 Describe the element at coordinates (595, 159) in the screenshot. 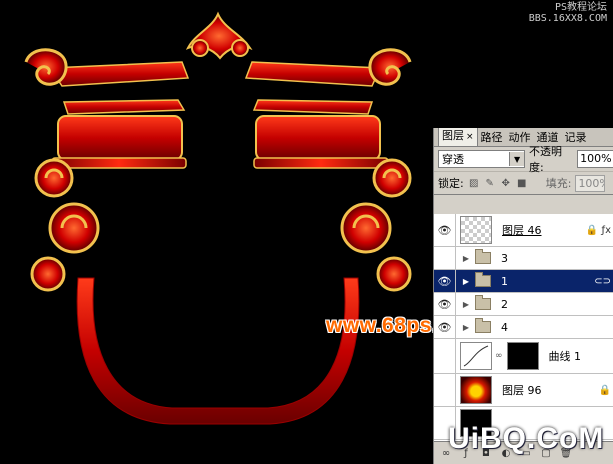

I see `opacity-input: 100%` at that location.